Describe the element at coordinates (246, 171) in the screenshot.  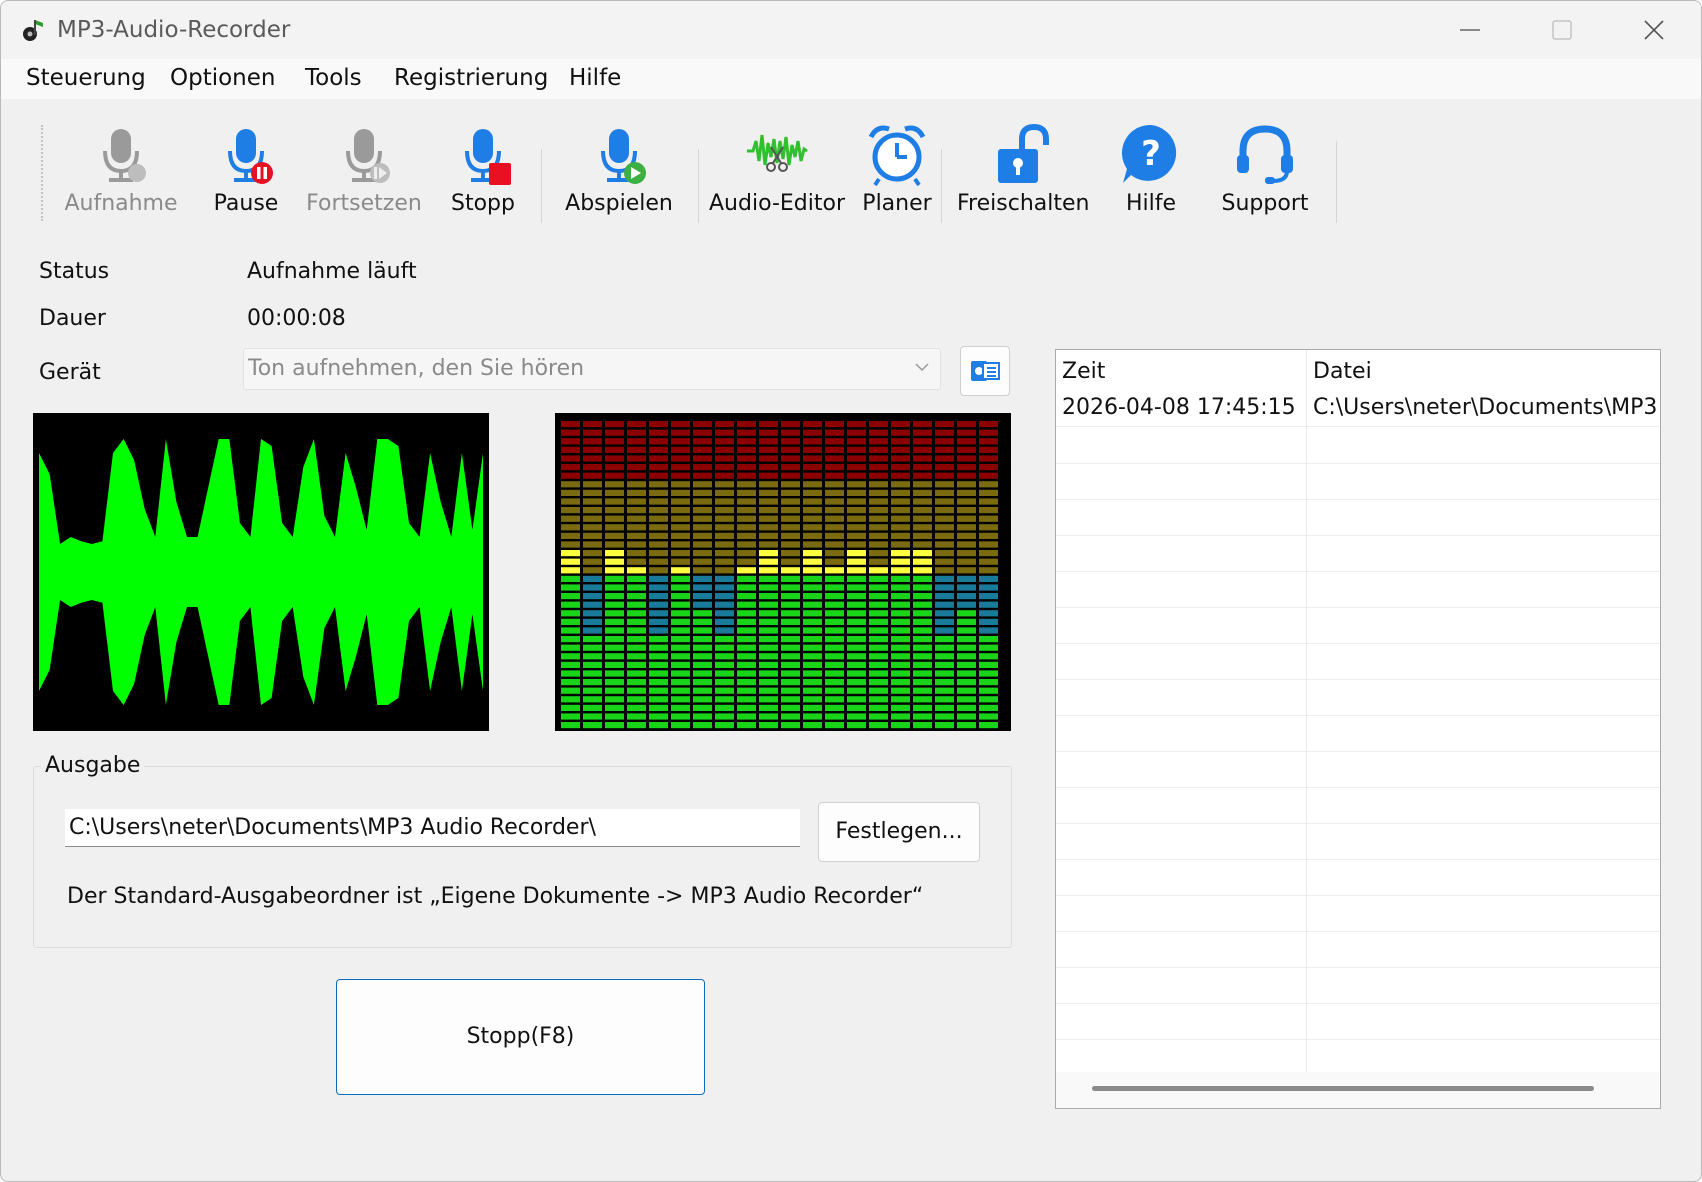
I see `pause-button: Pause` at that location.